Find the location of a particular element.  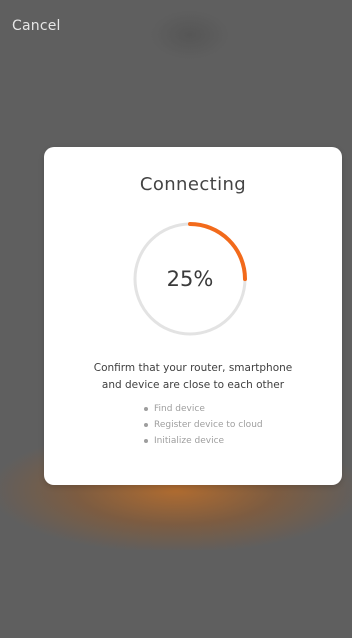

progress-percent: 25% is located at coordinates (190, 279).